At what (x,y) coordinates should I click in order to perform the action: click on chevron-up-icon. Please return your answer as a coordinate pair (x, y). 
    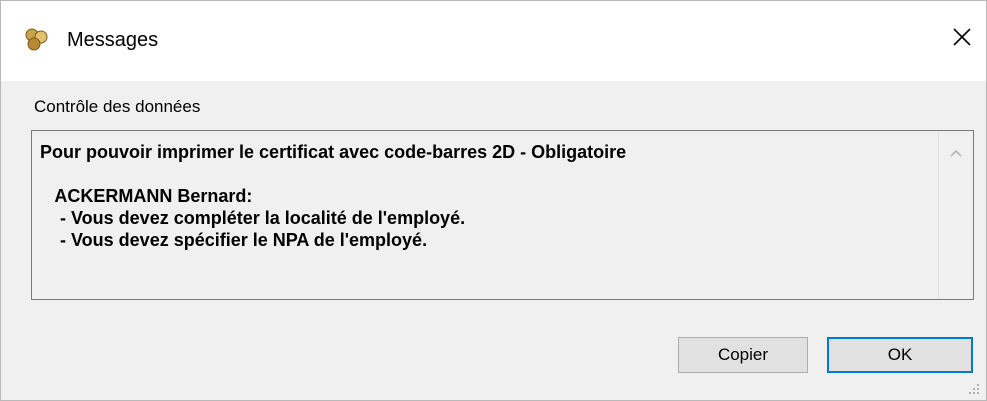
    Looking at the image, I should click on (956, 151).